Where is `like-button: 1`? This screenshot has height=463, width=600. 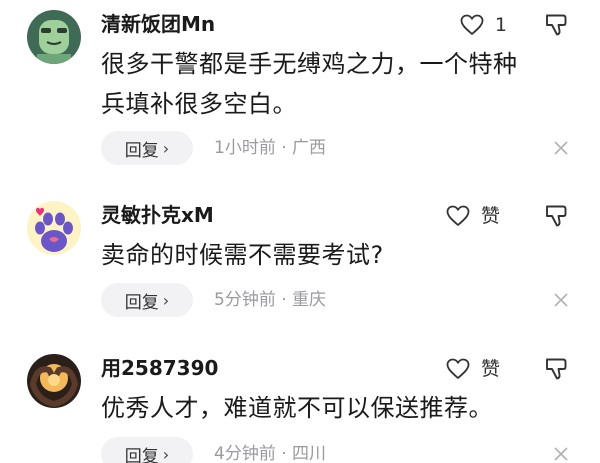 like-button: 1 is located at coordinates (483, 25).